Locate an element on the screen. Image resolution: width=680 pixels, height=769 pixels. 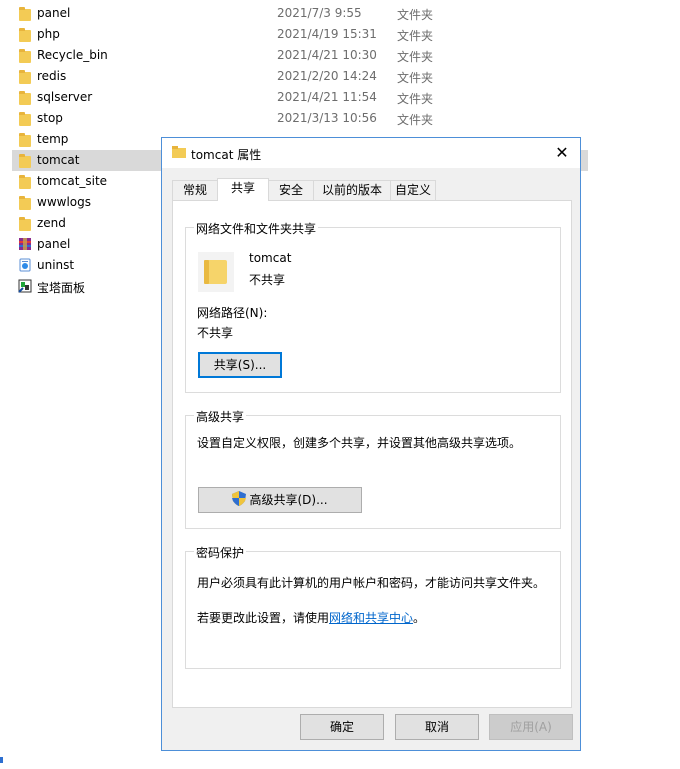
file-name: 宝塔面板 is located at coordinates (61, 288).